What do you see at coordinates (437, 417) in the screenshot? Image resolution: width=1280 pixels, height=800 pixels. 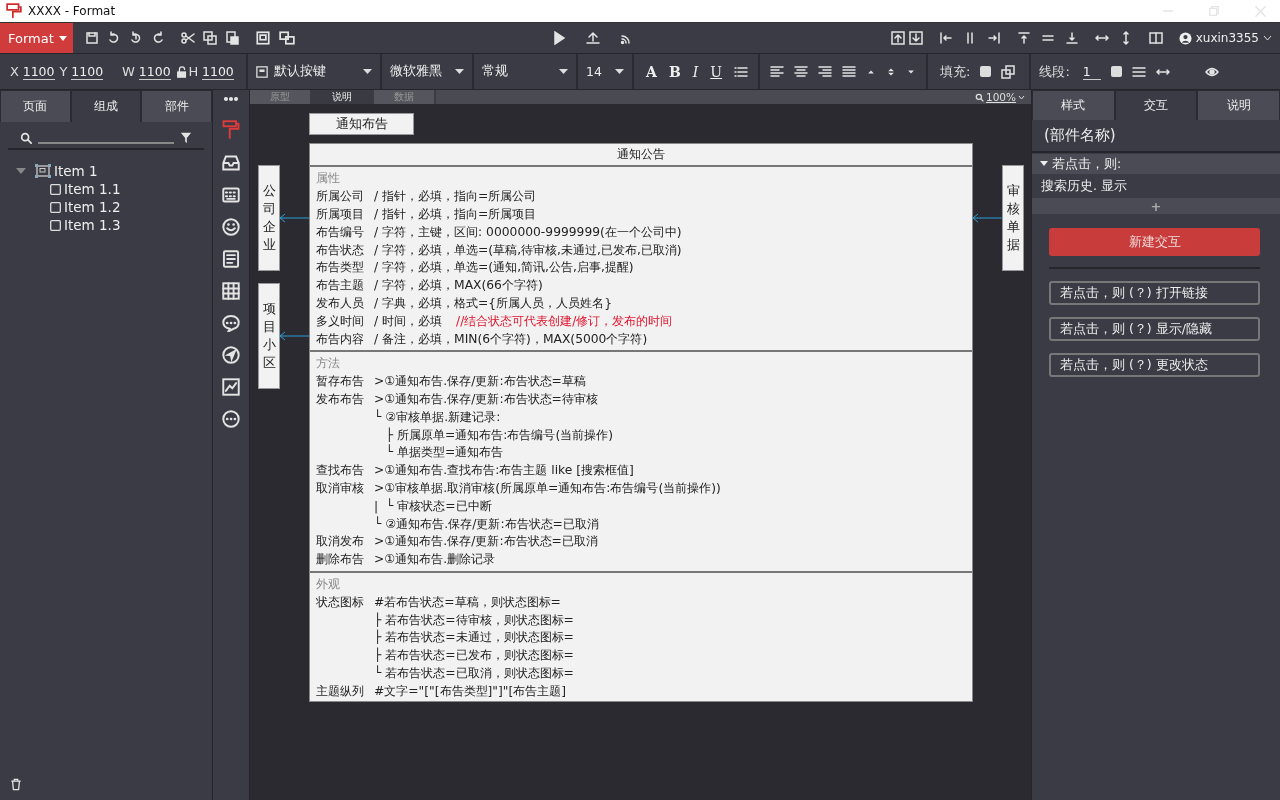 I see `field-spec: └ ②审核单据.新建记录:` at bounding box center [437, 417].